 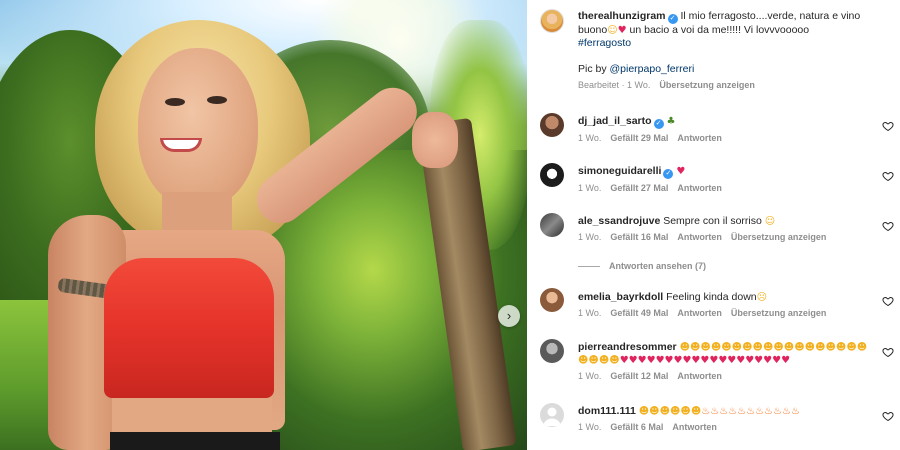 What do you see at coordinates (636, 427) in the screenshot?
I see `comment-likes: Gefällt 6 Mal` at bounding box center [636, 427].